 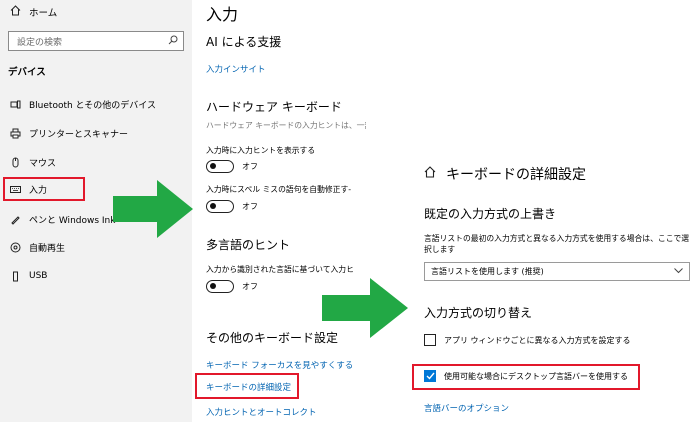 I want to click on keyboard-focus-link: キーボード フォーカスを見やすくする, so click(x=279, y=365).